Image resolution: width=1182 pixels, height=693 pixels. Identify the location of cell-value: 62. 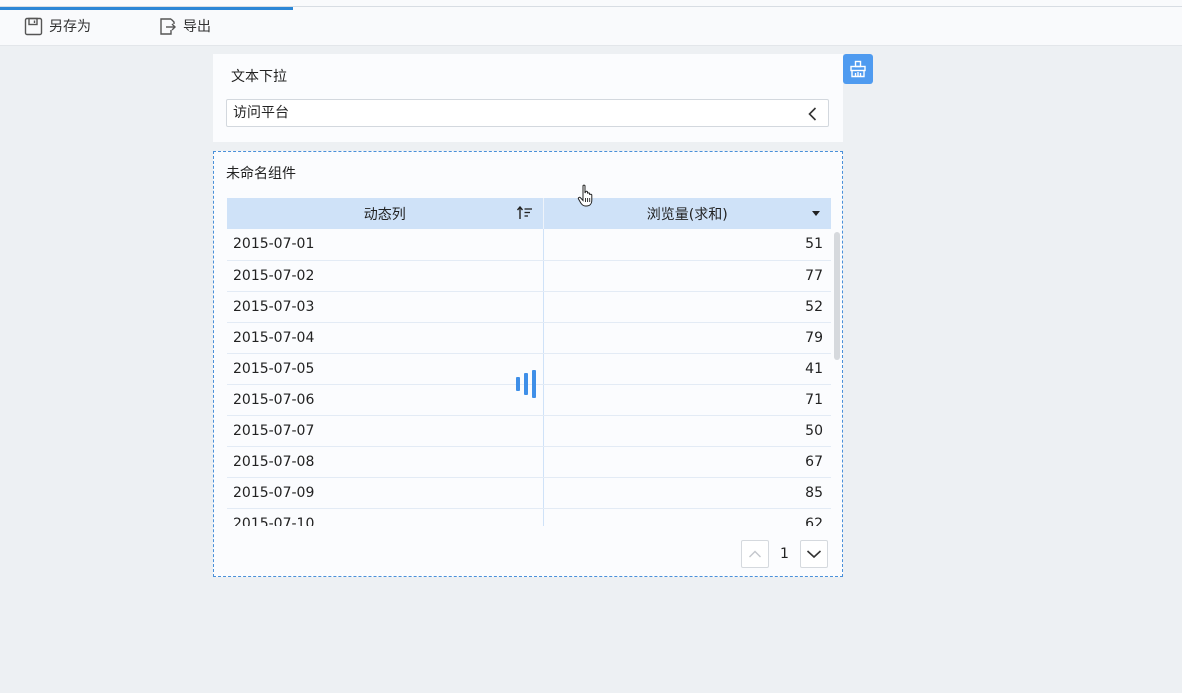
(687, 517).